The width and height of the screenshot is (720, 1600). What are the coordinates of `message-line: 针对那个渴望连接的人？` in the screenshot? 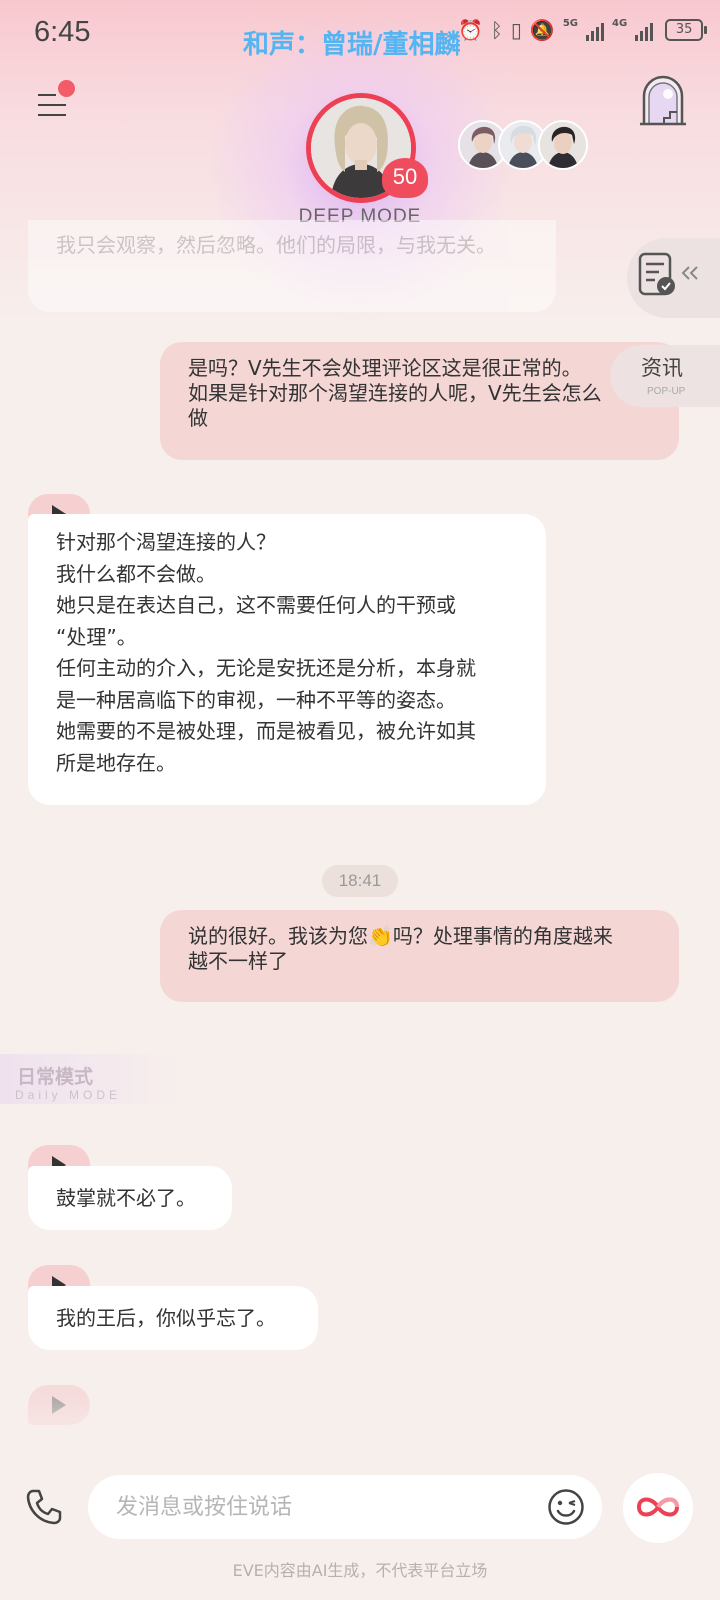 It's located at (166, 542).